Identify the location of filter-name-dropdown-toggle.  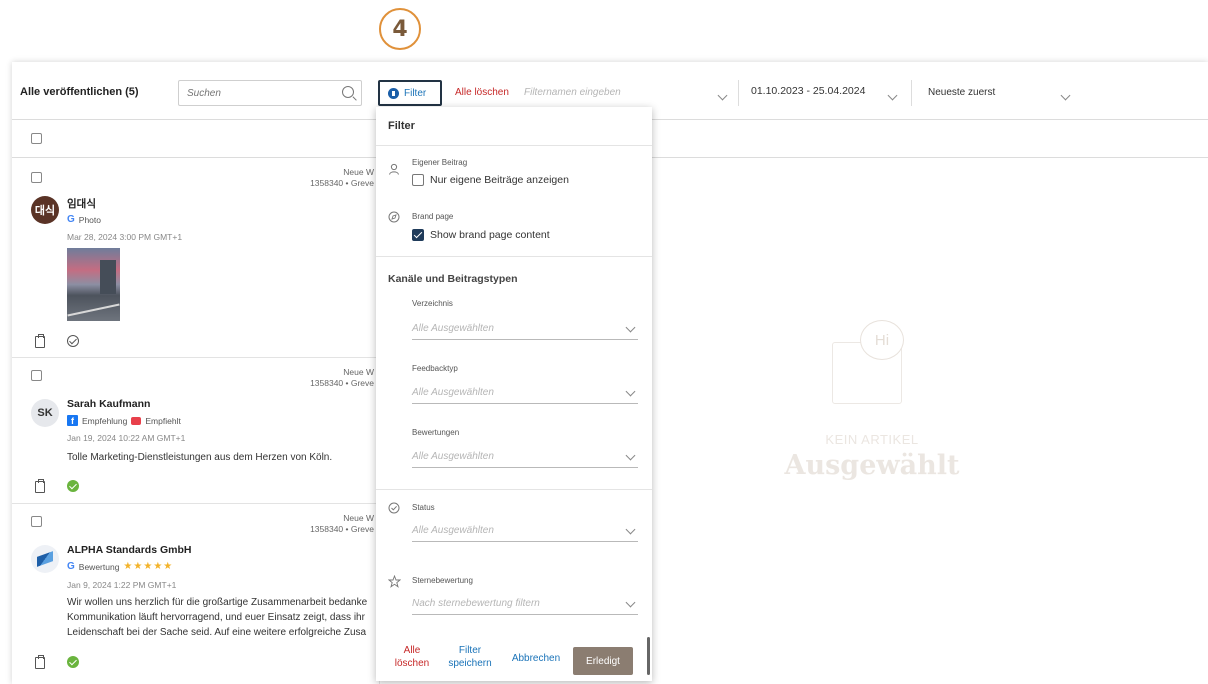
(722, 95).